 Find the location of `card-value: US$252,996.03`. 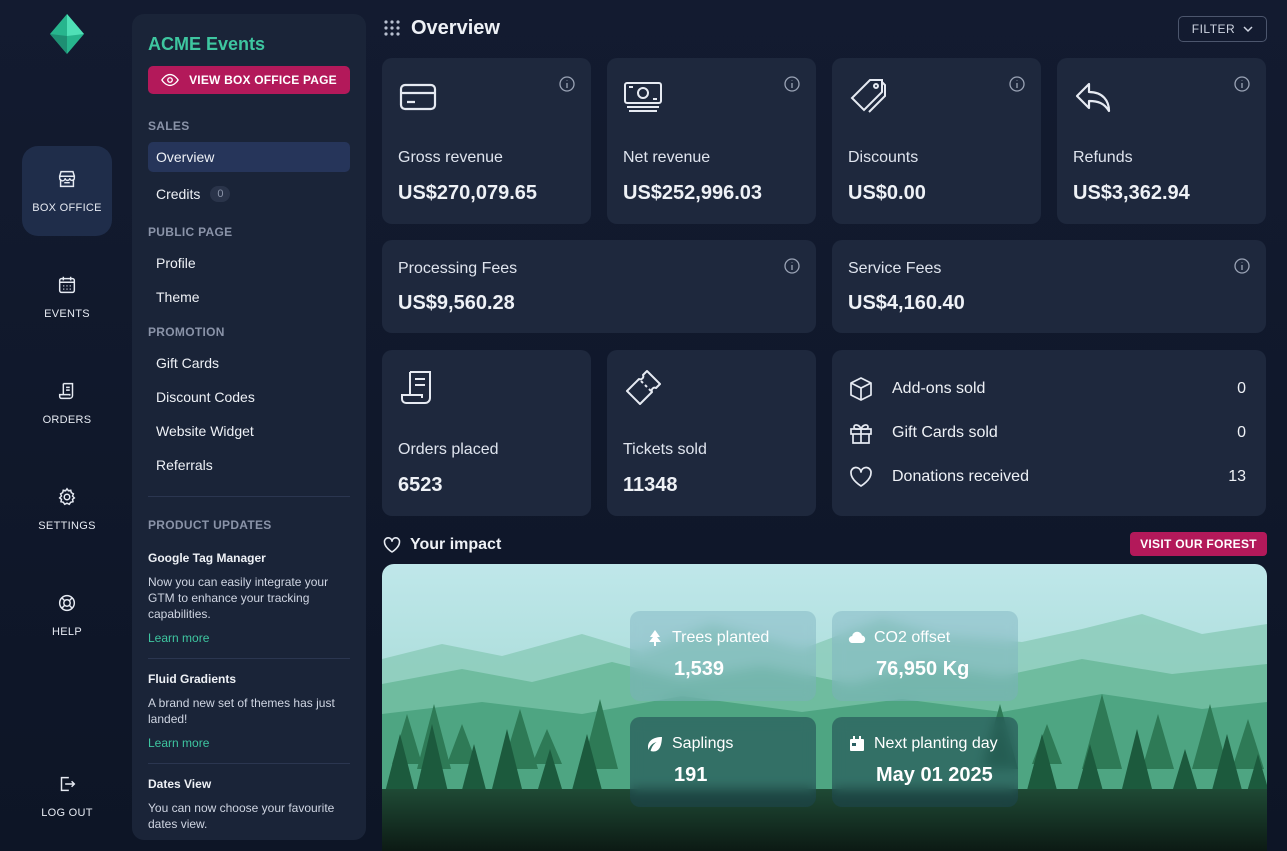

card-value: US$252,996.03 is located at coordinates (693, 193).